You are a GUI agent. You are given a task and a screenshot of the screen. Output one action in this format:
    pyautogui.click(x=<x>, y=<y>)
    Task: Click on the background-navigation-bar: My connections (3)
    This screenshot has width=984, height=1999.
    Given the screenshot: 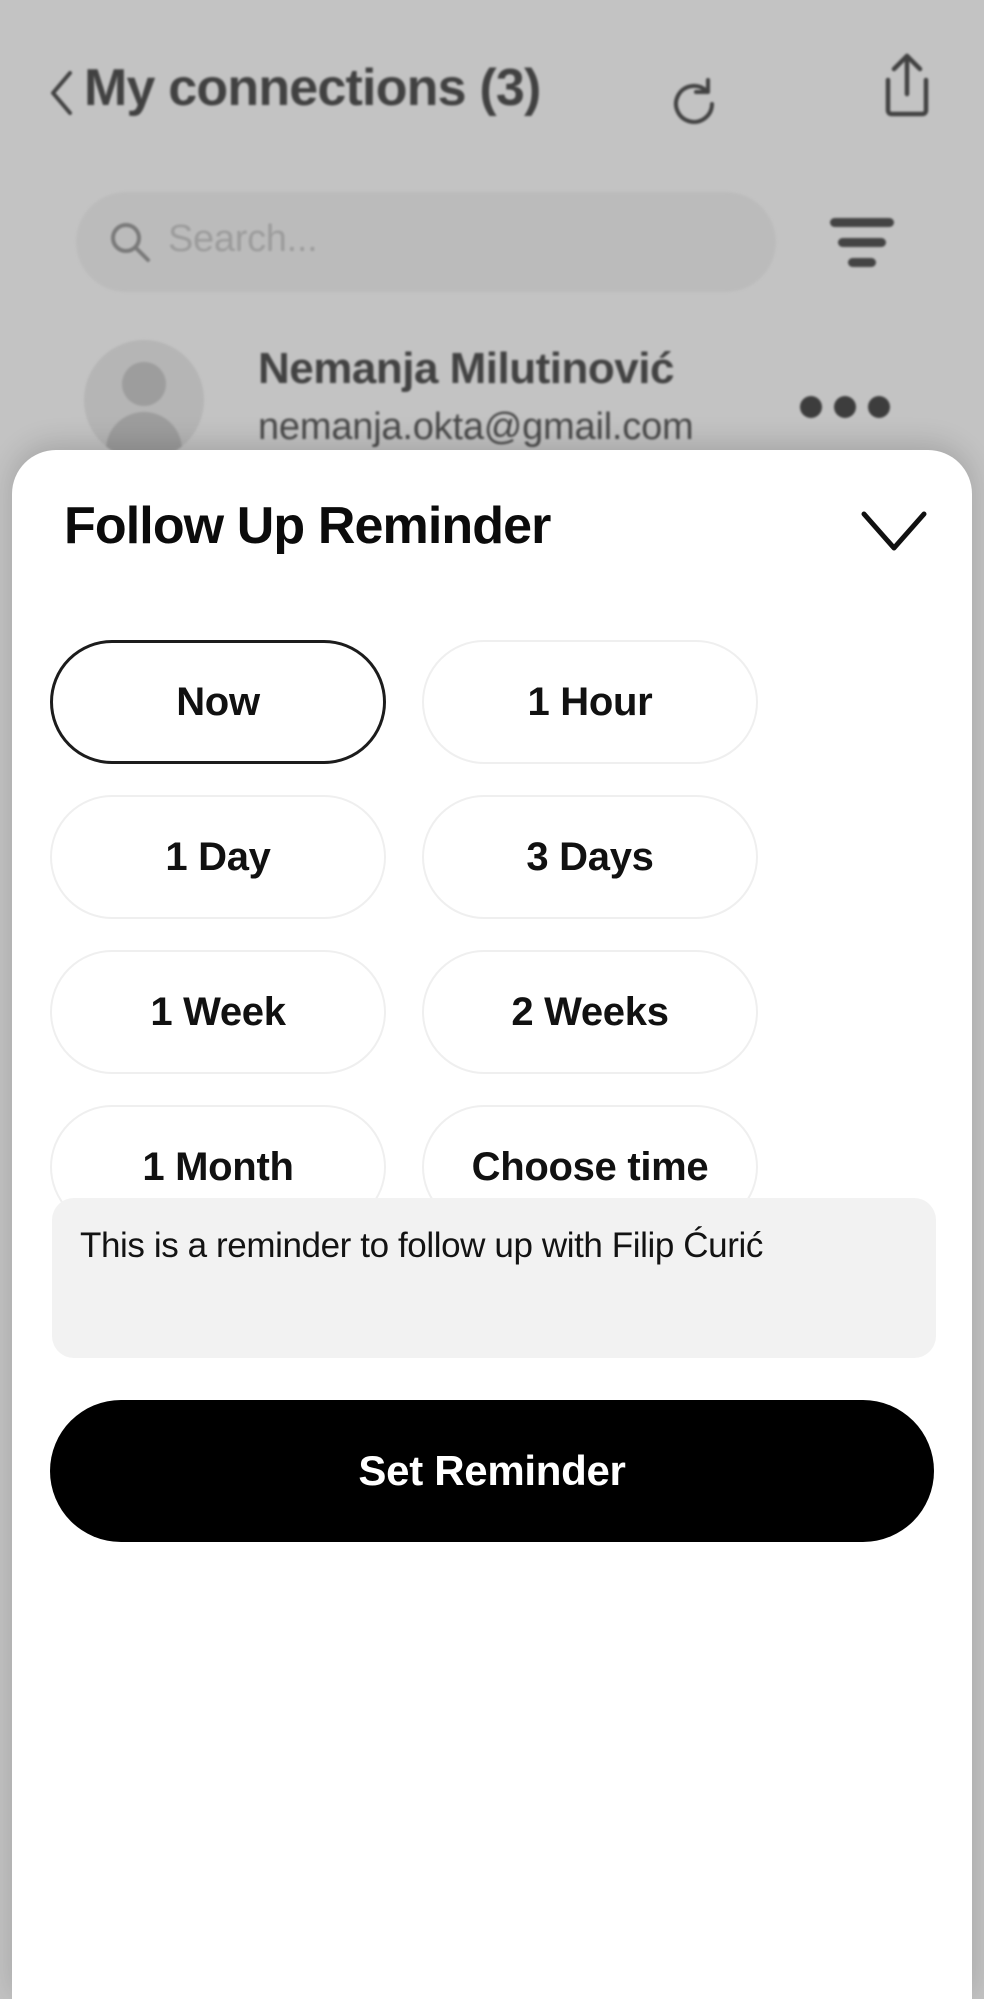 What is the action you would take?
    pyautogui.click(x=492, y=85)
    